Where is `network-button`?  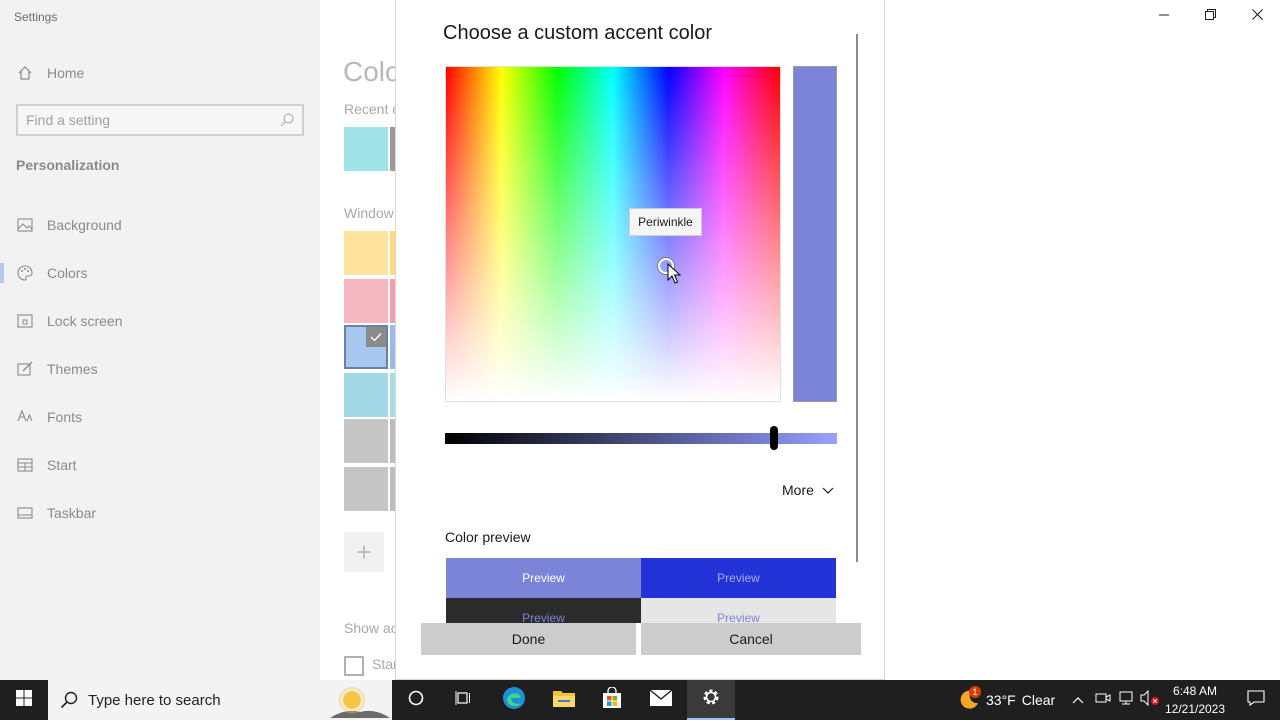
network-button is located at coordinates (1126, 700).